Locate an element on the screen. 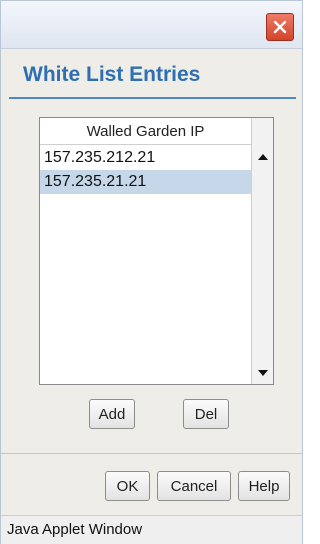 The width and height of the screenshot is (320, 544). arrow-up-icon is located at coordinates (262, 157).